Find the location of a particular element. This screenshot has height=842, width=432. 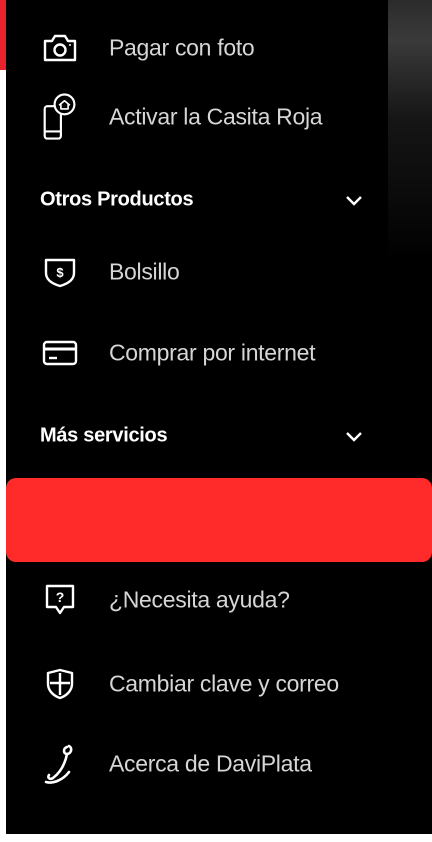

menu-item-label: ¿Necesita ayuda? is located at coordinates (199, 599).